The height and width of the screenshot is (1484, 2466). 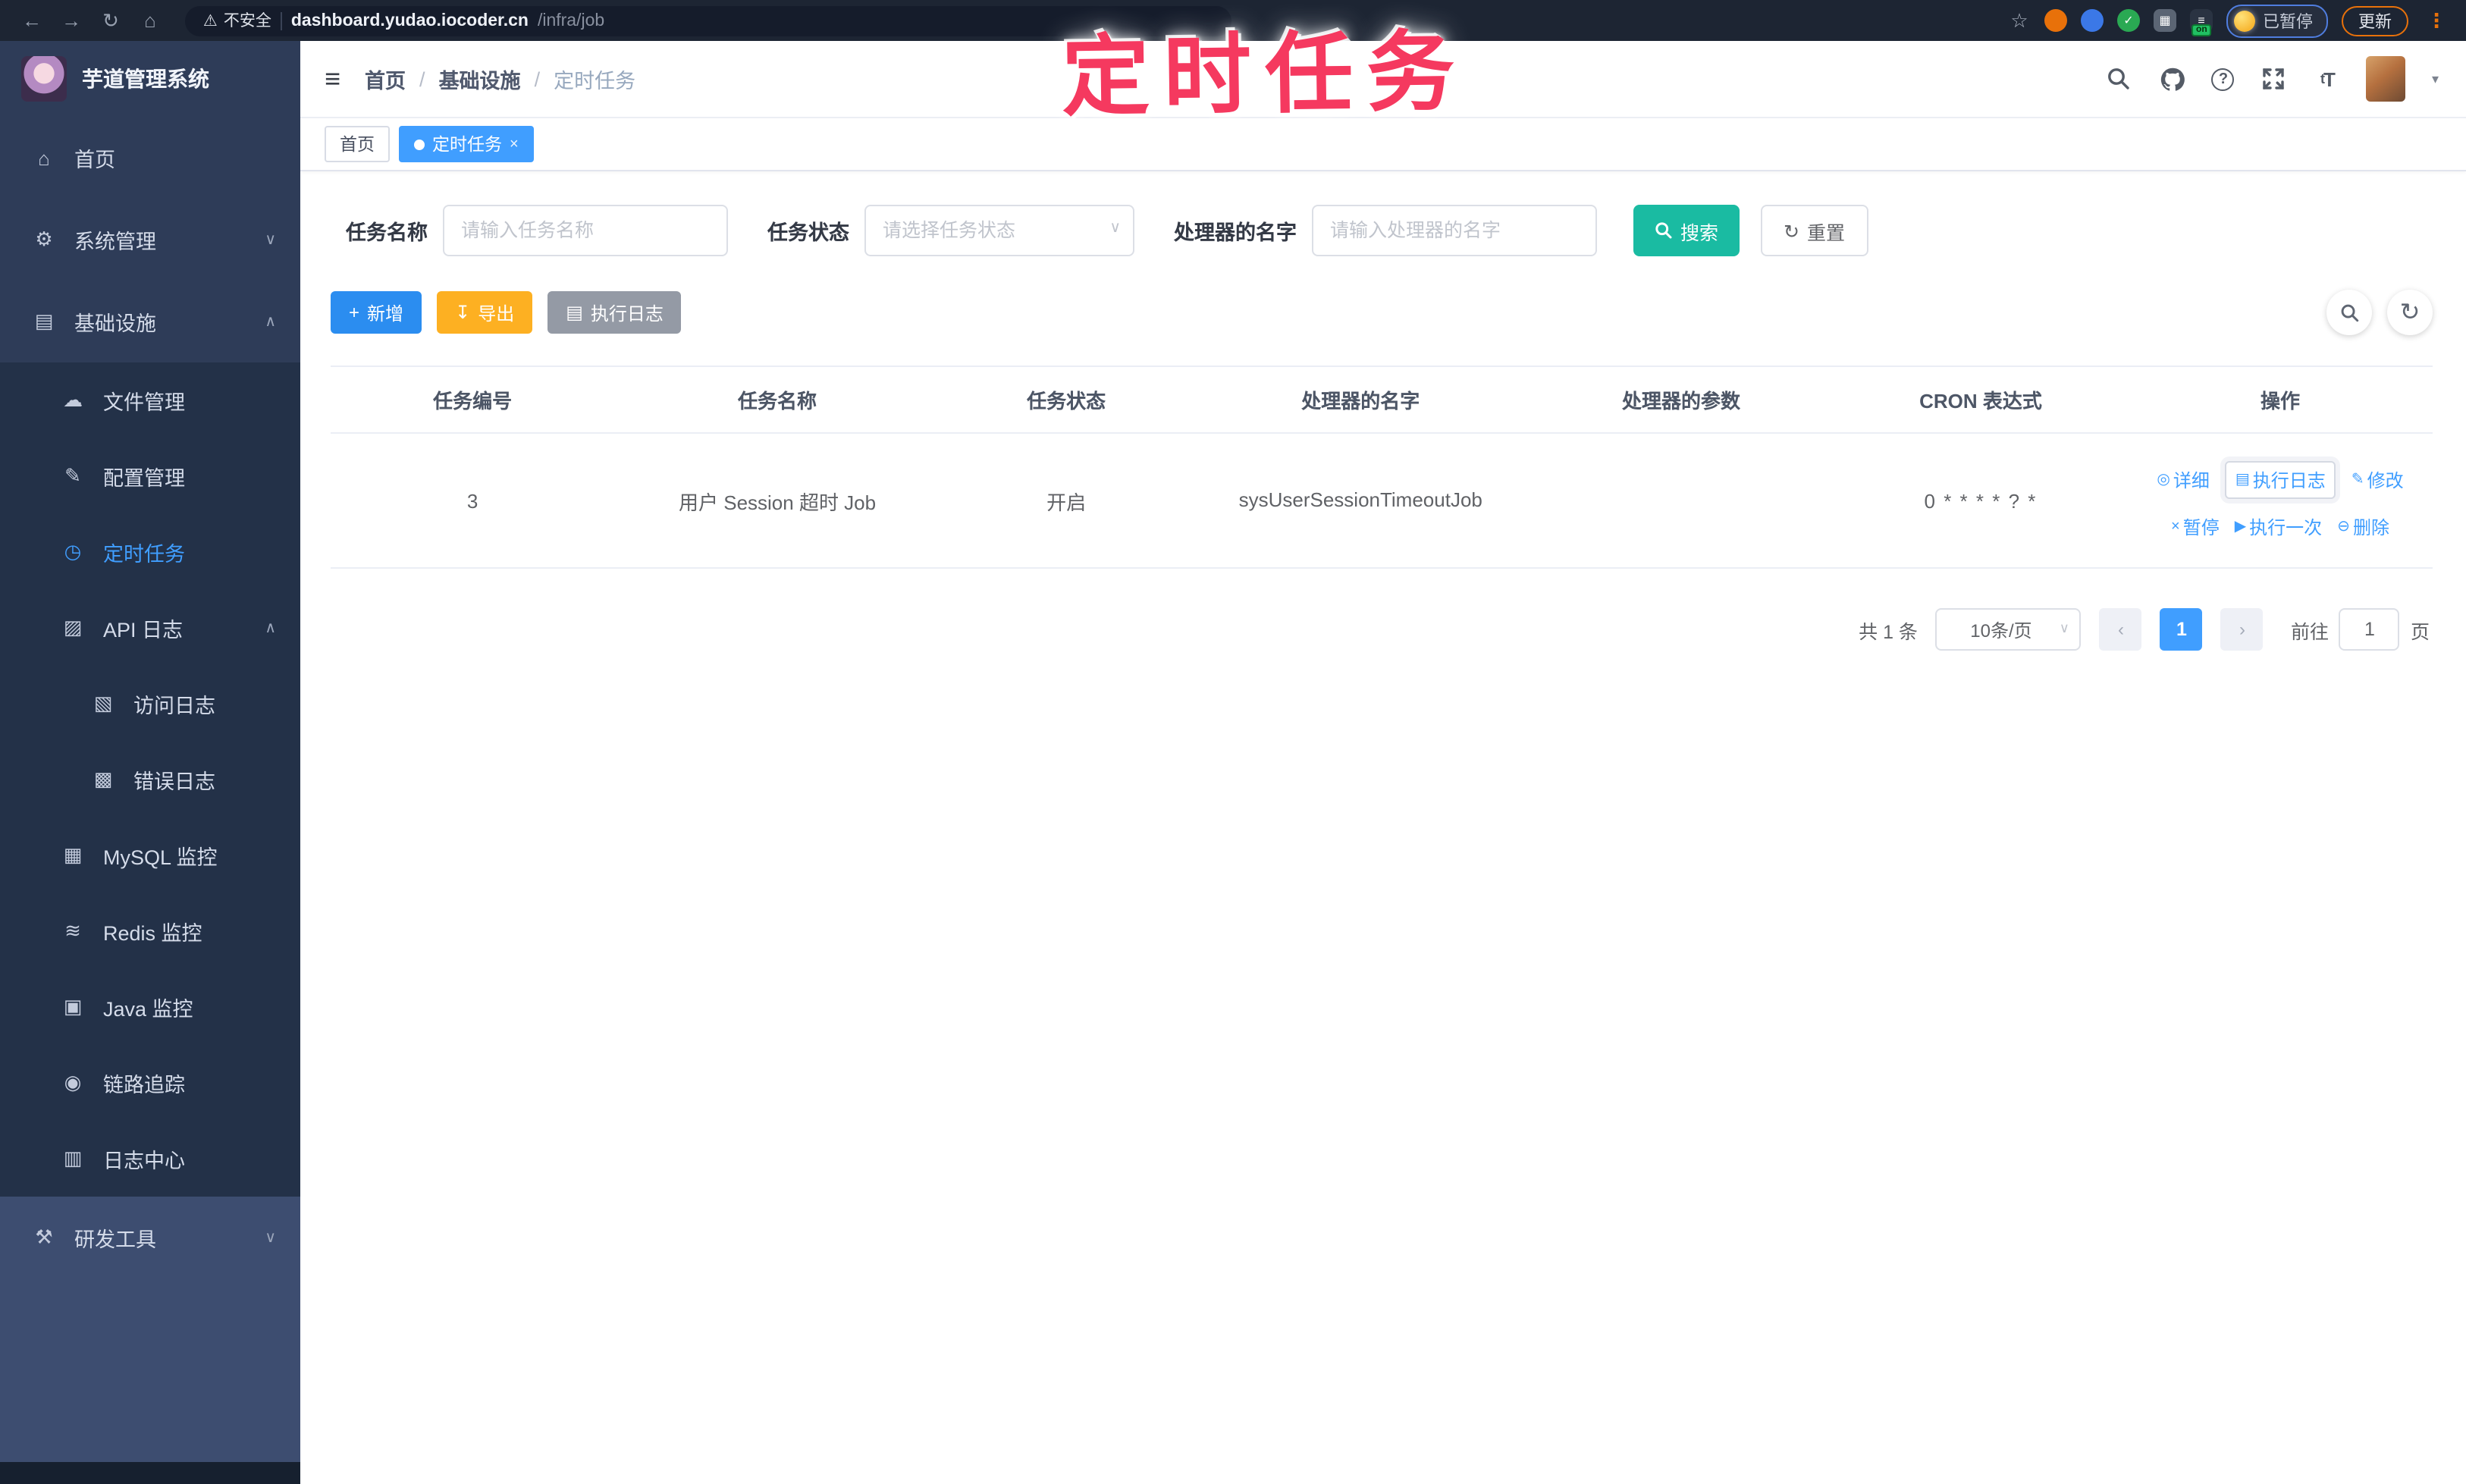 What do you see at coordinates (150, 1007) in the screenshot?
I see `sidebar-item-java-monitor: ▣ Java 监控` at bounding box center [150, 1007].